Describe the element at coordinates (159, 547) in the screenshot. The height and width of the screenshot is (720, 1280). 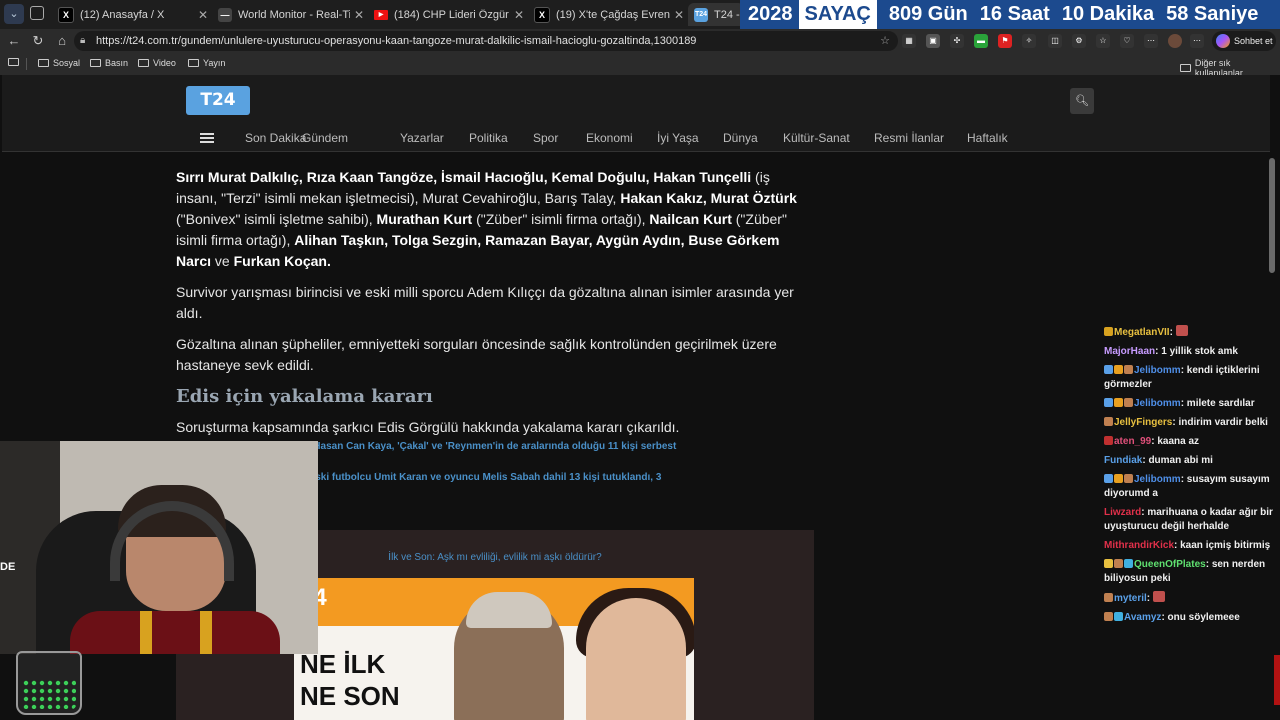
I see `streamer-webcam: DE` at that location.